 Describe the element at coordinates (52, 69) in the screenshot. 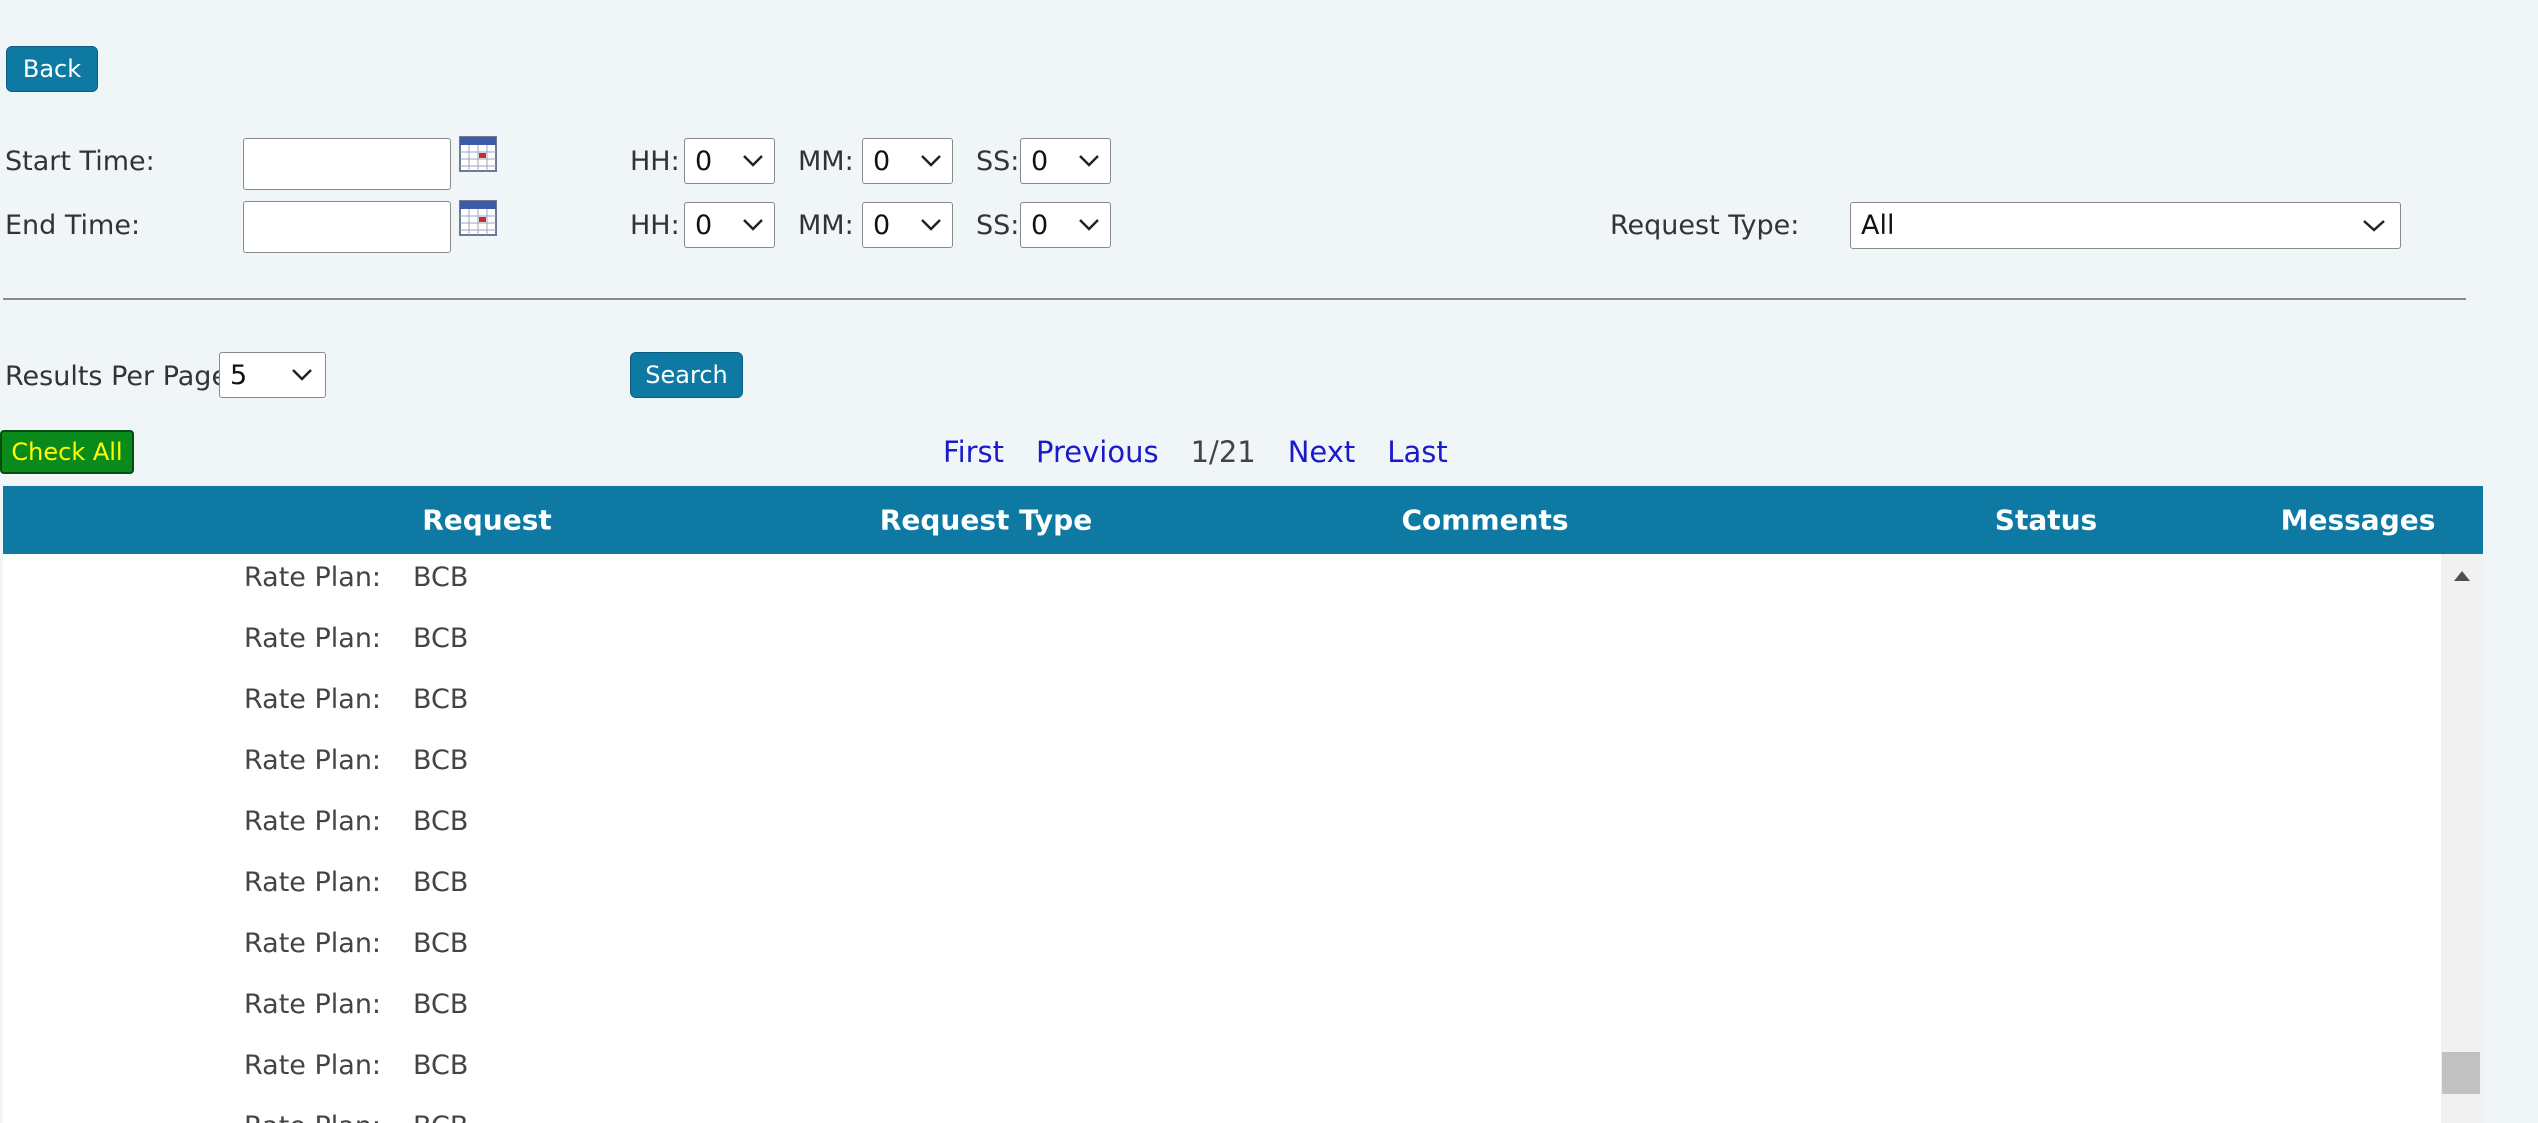

I see `back-button: Back` at that location.